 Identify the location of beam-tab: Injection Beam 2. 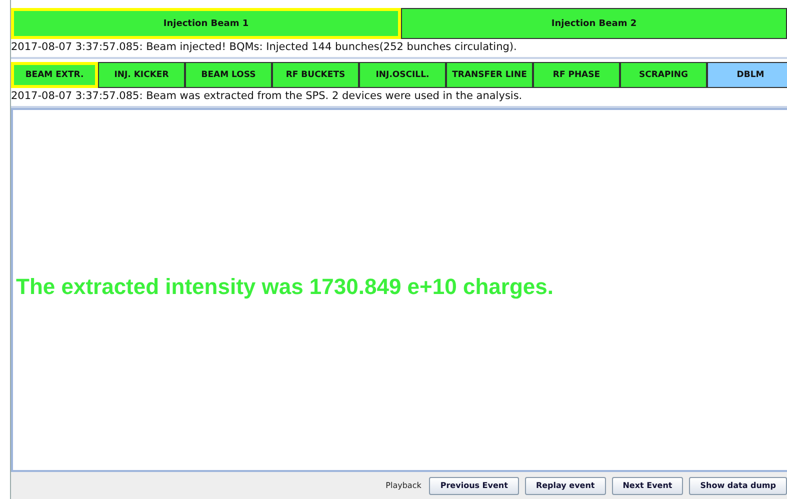
(594, 23).